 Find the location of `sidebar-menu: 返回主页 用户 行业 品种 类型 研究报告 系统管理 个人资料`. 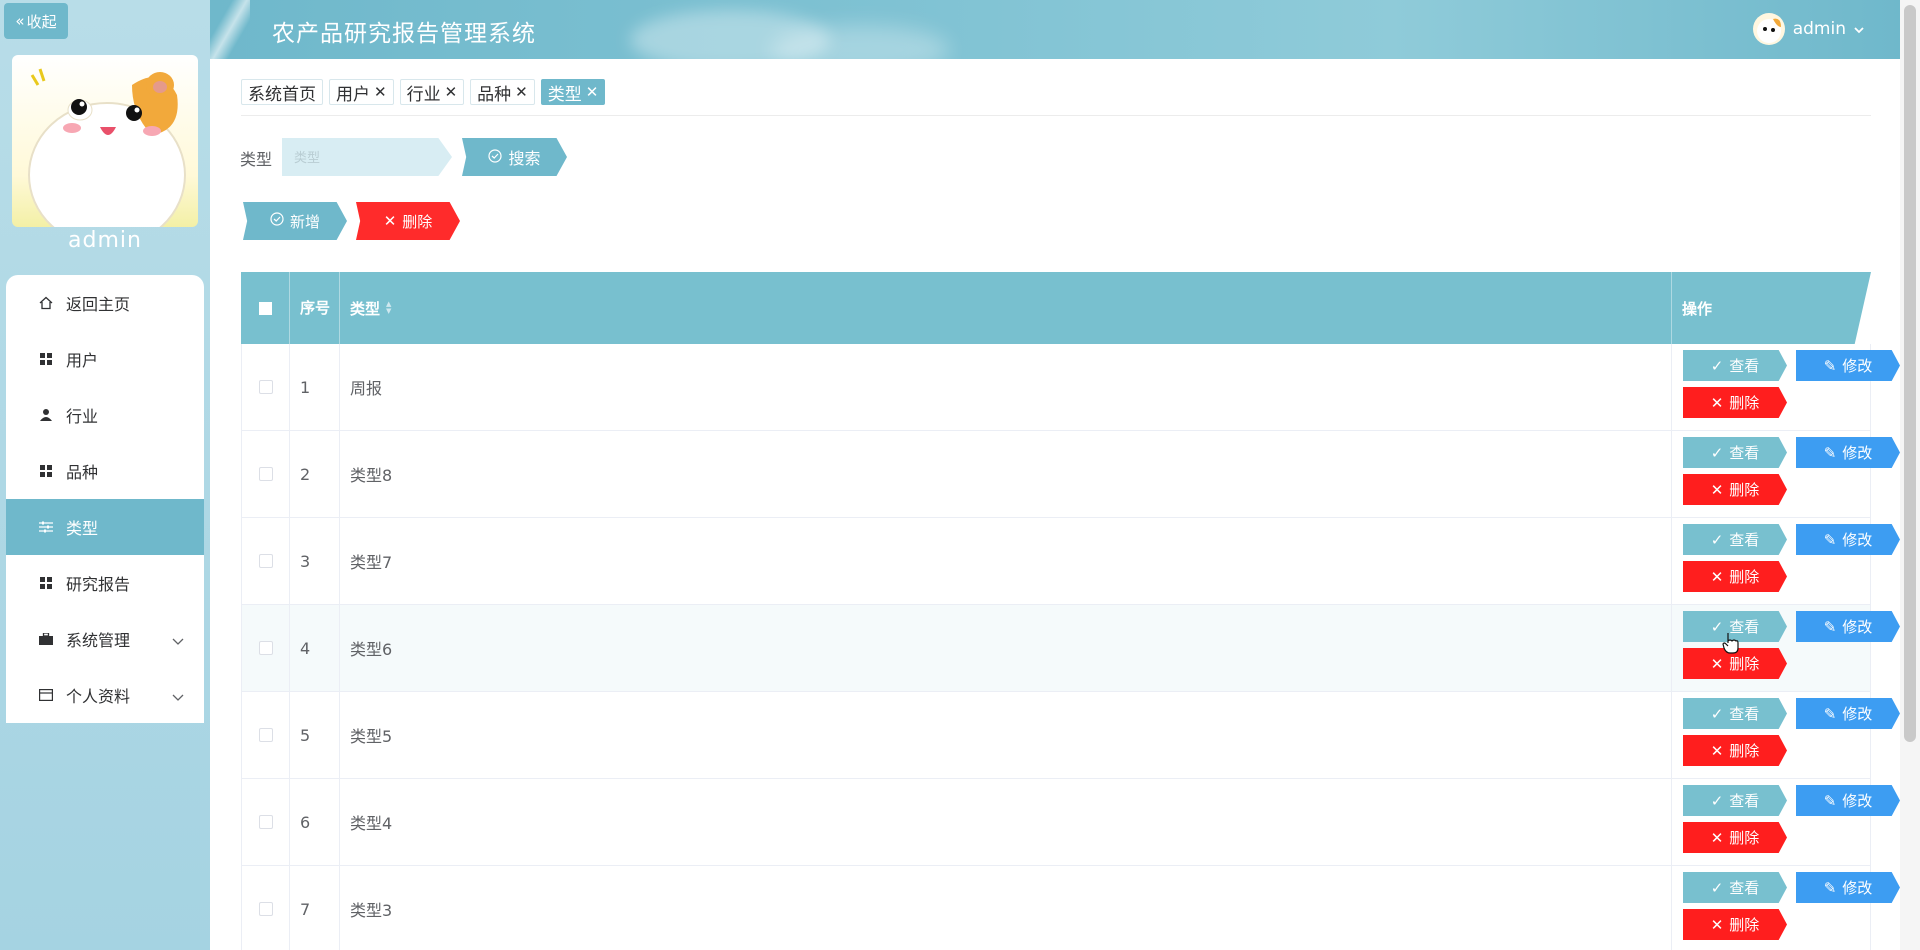

sidebar-menu: 返回主页 用户 行业 品种 类型 研究报告 系统管理 个人资料 is located at coordinates (105, 499).